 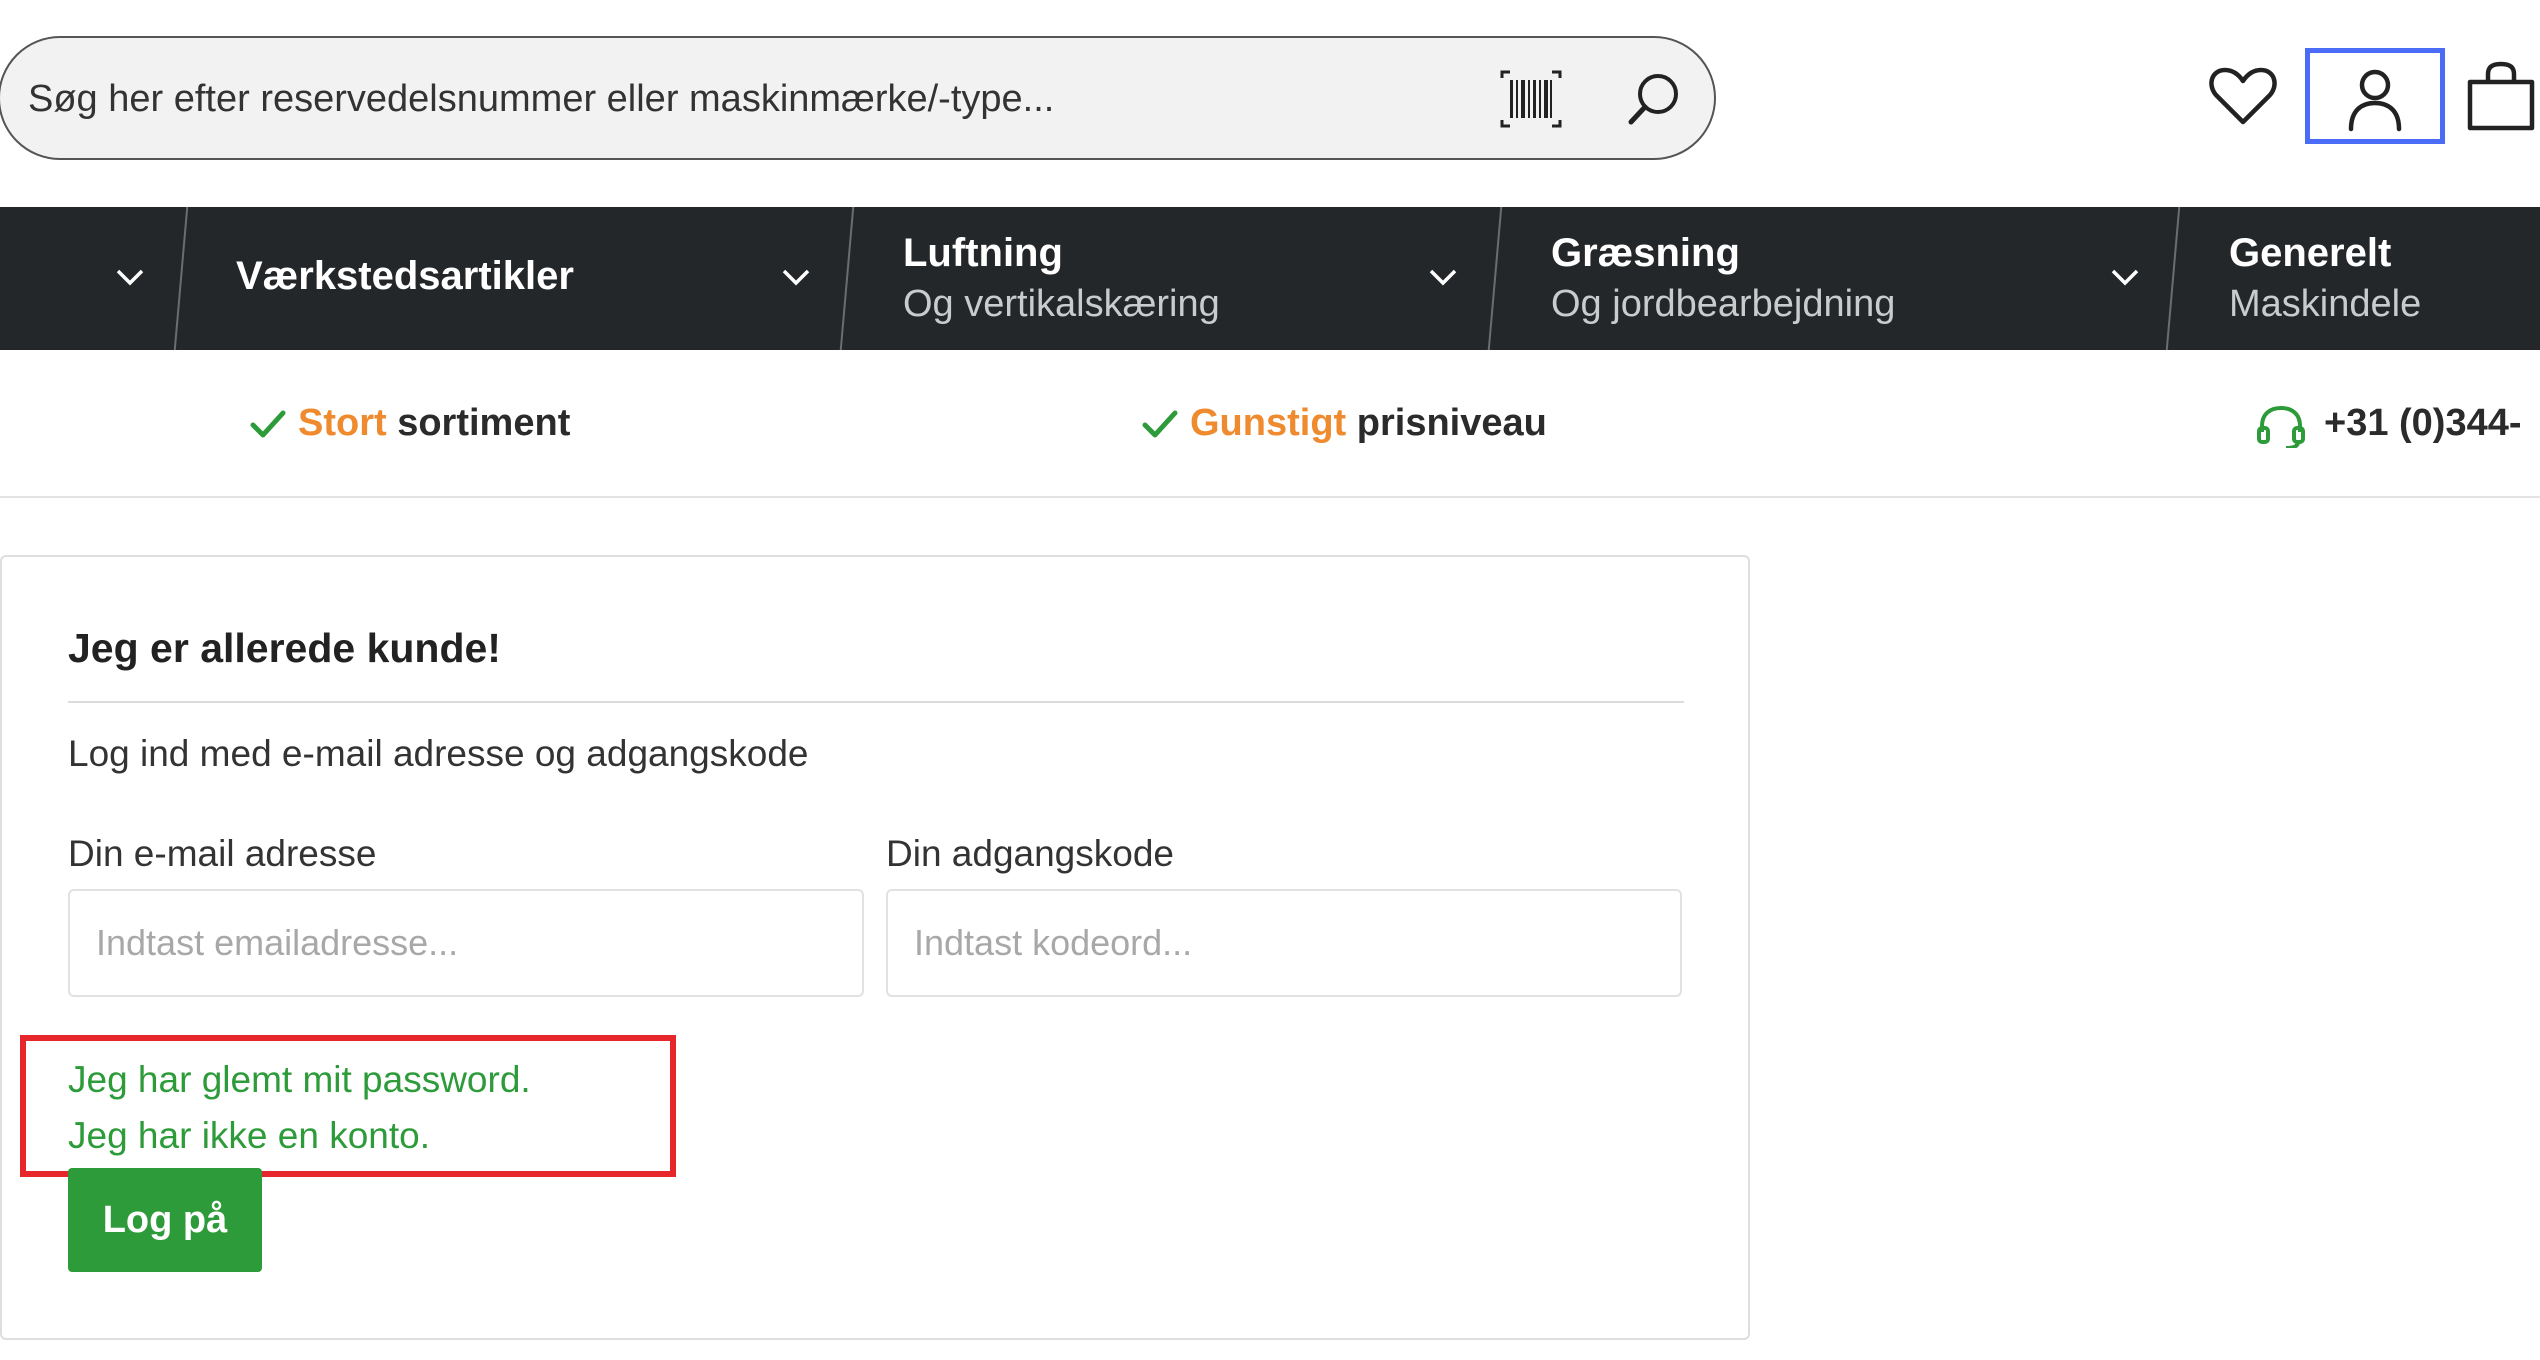 What do you see at coordinates (165, 1220) in the screenshot?
I see `login-button: Log på` at bounding box center [165, 1220].